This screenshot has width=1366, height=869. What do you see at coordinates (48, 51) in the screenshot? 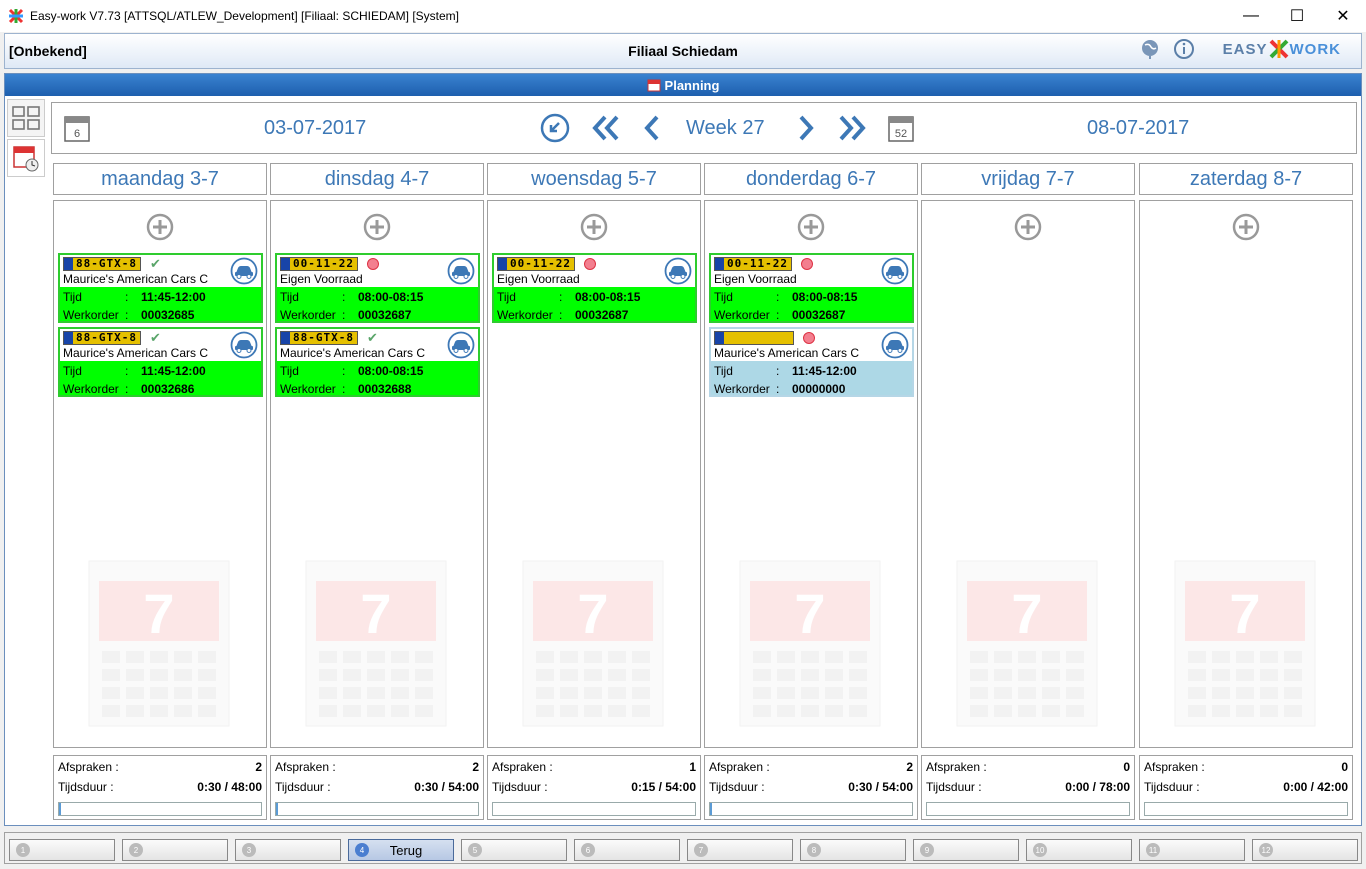
I see `user-label: [Onbekend]` at bounding box center [48, 51].